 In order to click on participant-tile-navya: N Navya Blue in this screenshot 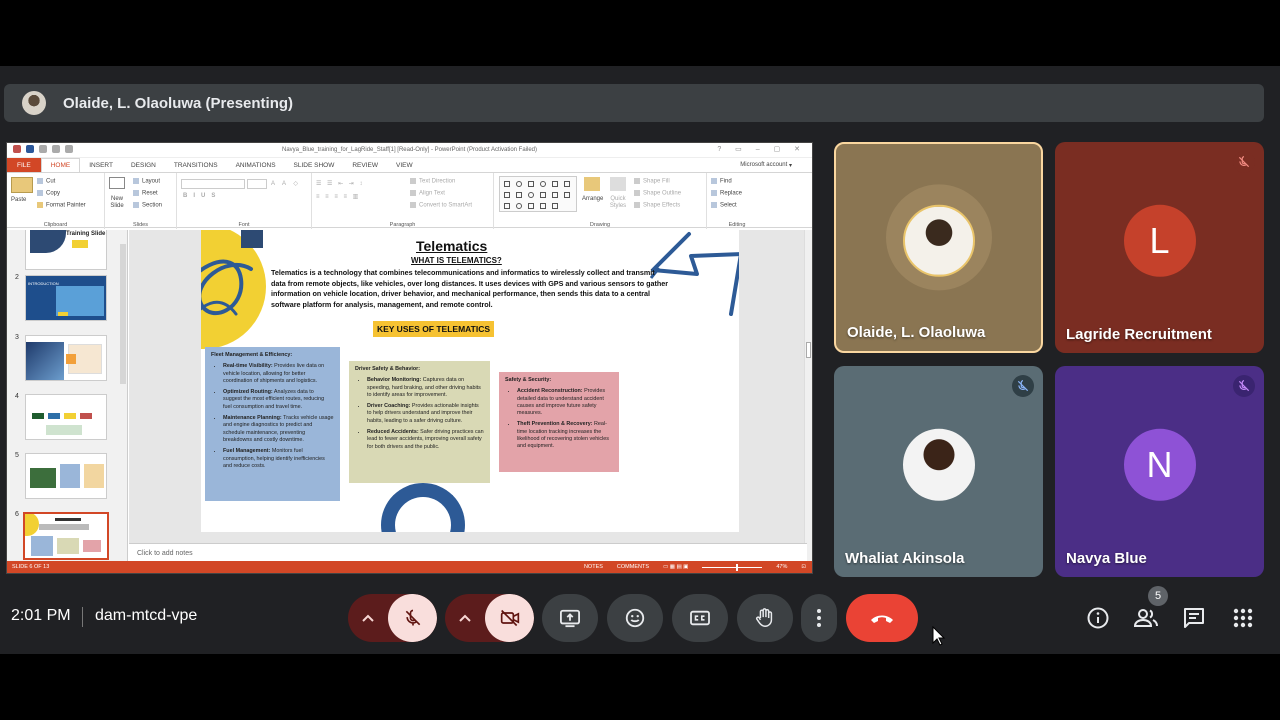, I will do `click(1159, 471)`.